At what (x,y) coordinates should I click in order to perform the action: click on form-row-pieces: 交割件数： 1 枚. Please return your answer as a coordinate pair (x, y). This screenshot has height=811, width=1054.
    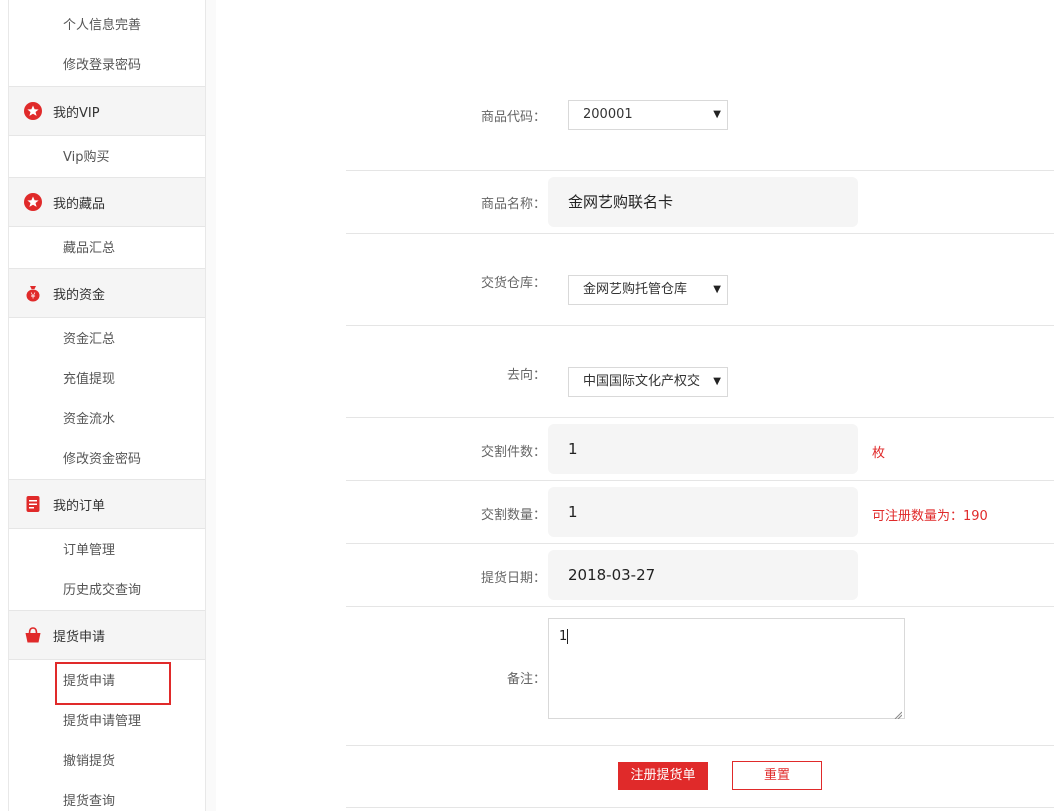
    Looking at the image, I should click on (700, 449).